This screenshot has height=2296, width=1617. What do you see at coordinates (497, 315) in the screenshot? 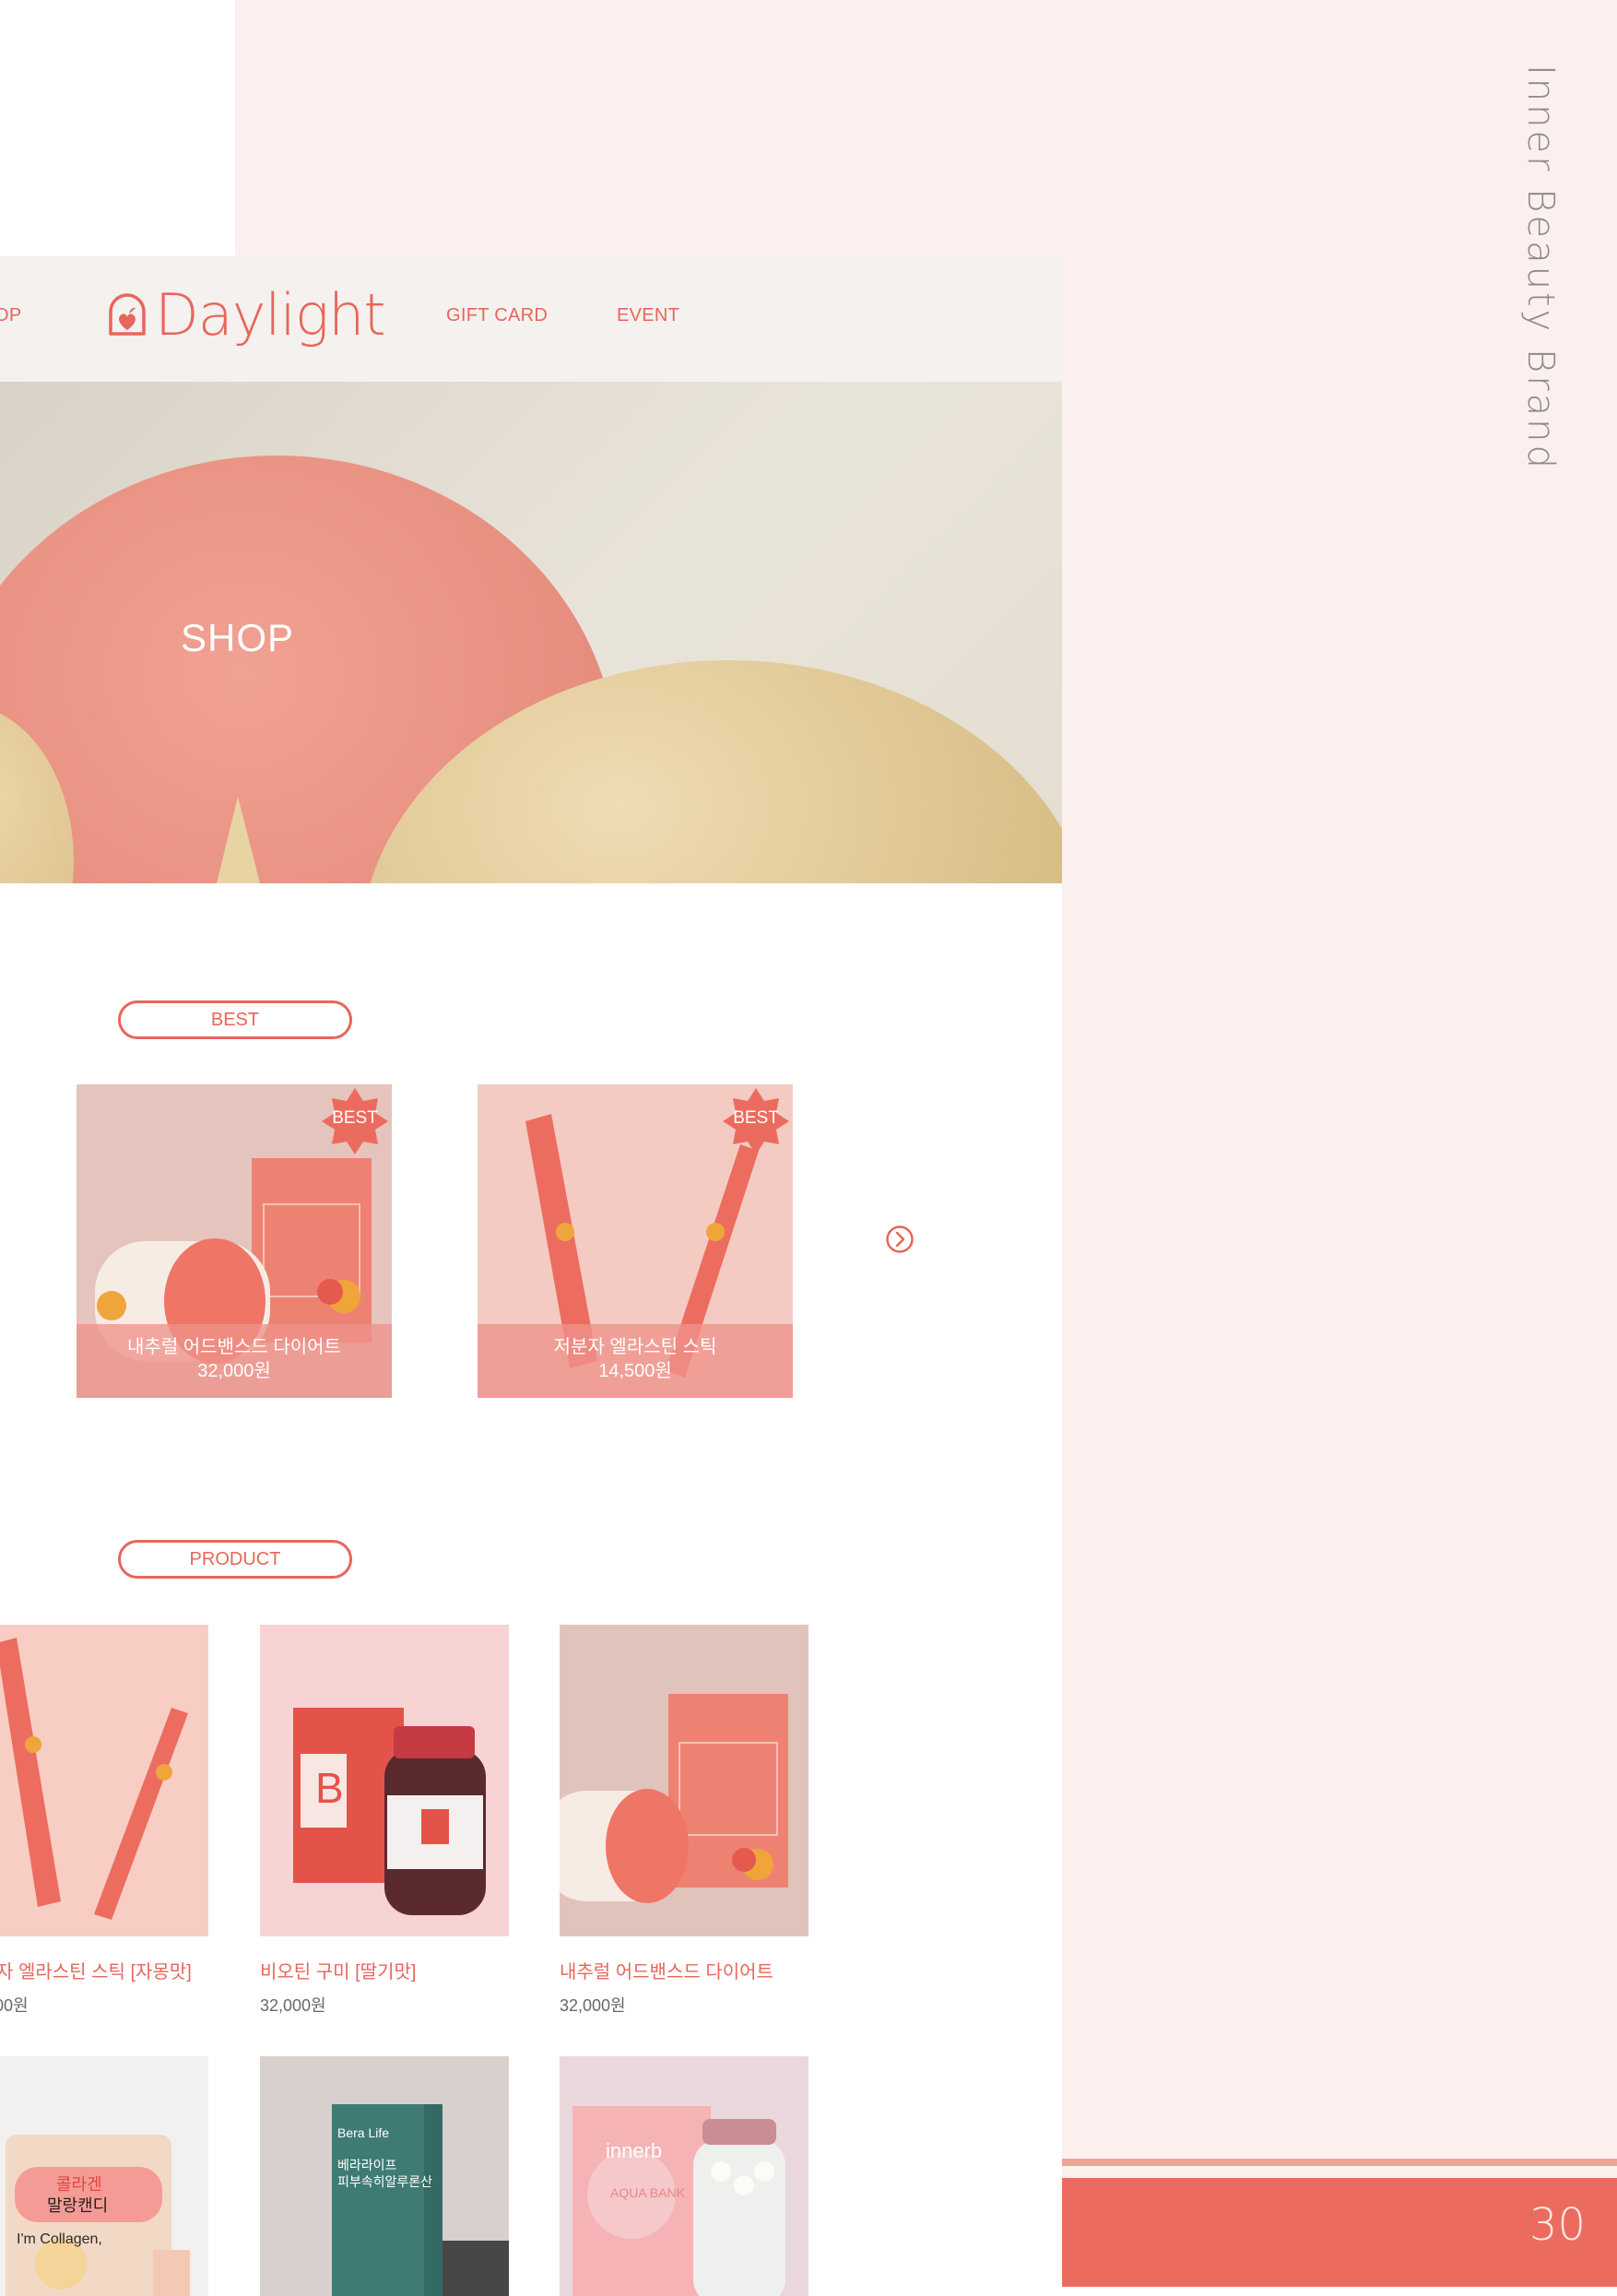
I see `nav-gift-card-link: GIFT CARD` at bounding box center [497, 315].